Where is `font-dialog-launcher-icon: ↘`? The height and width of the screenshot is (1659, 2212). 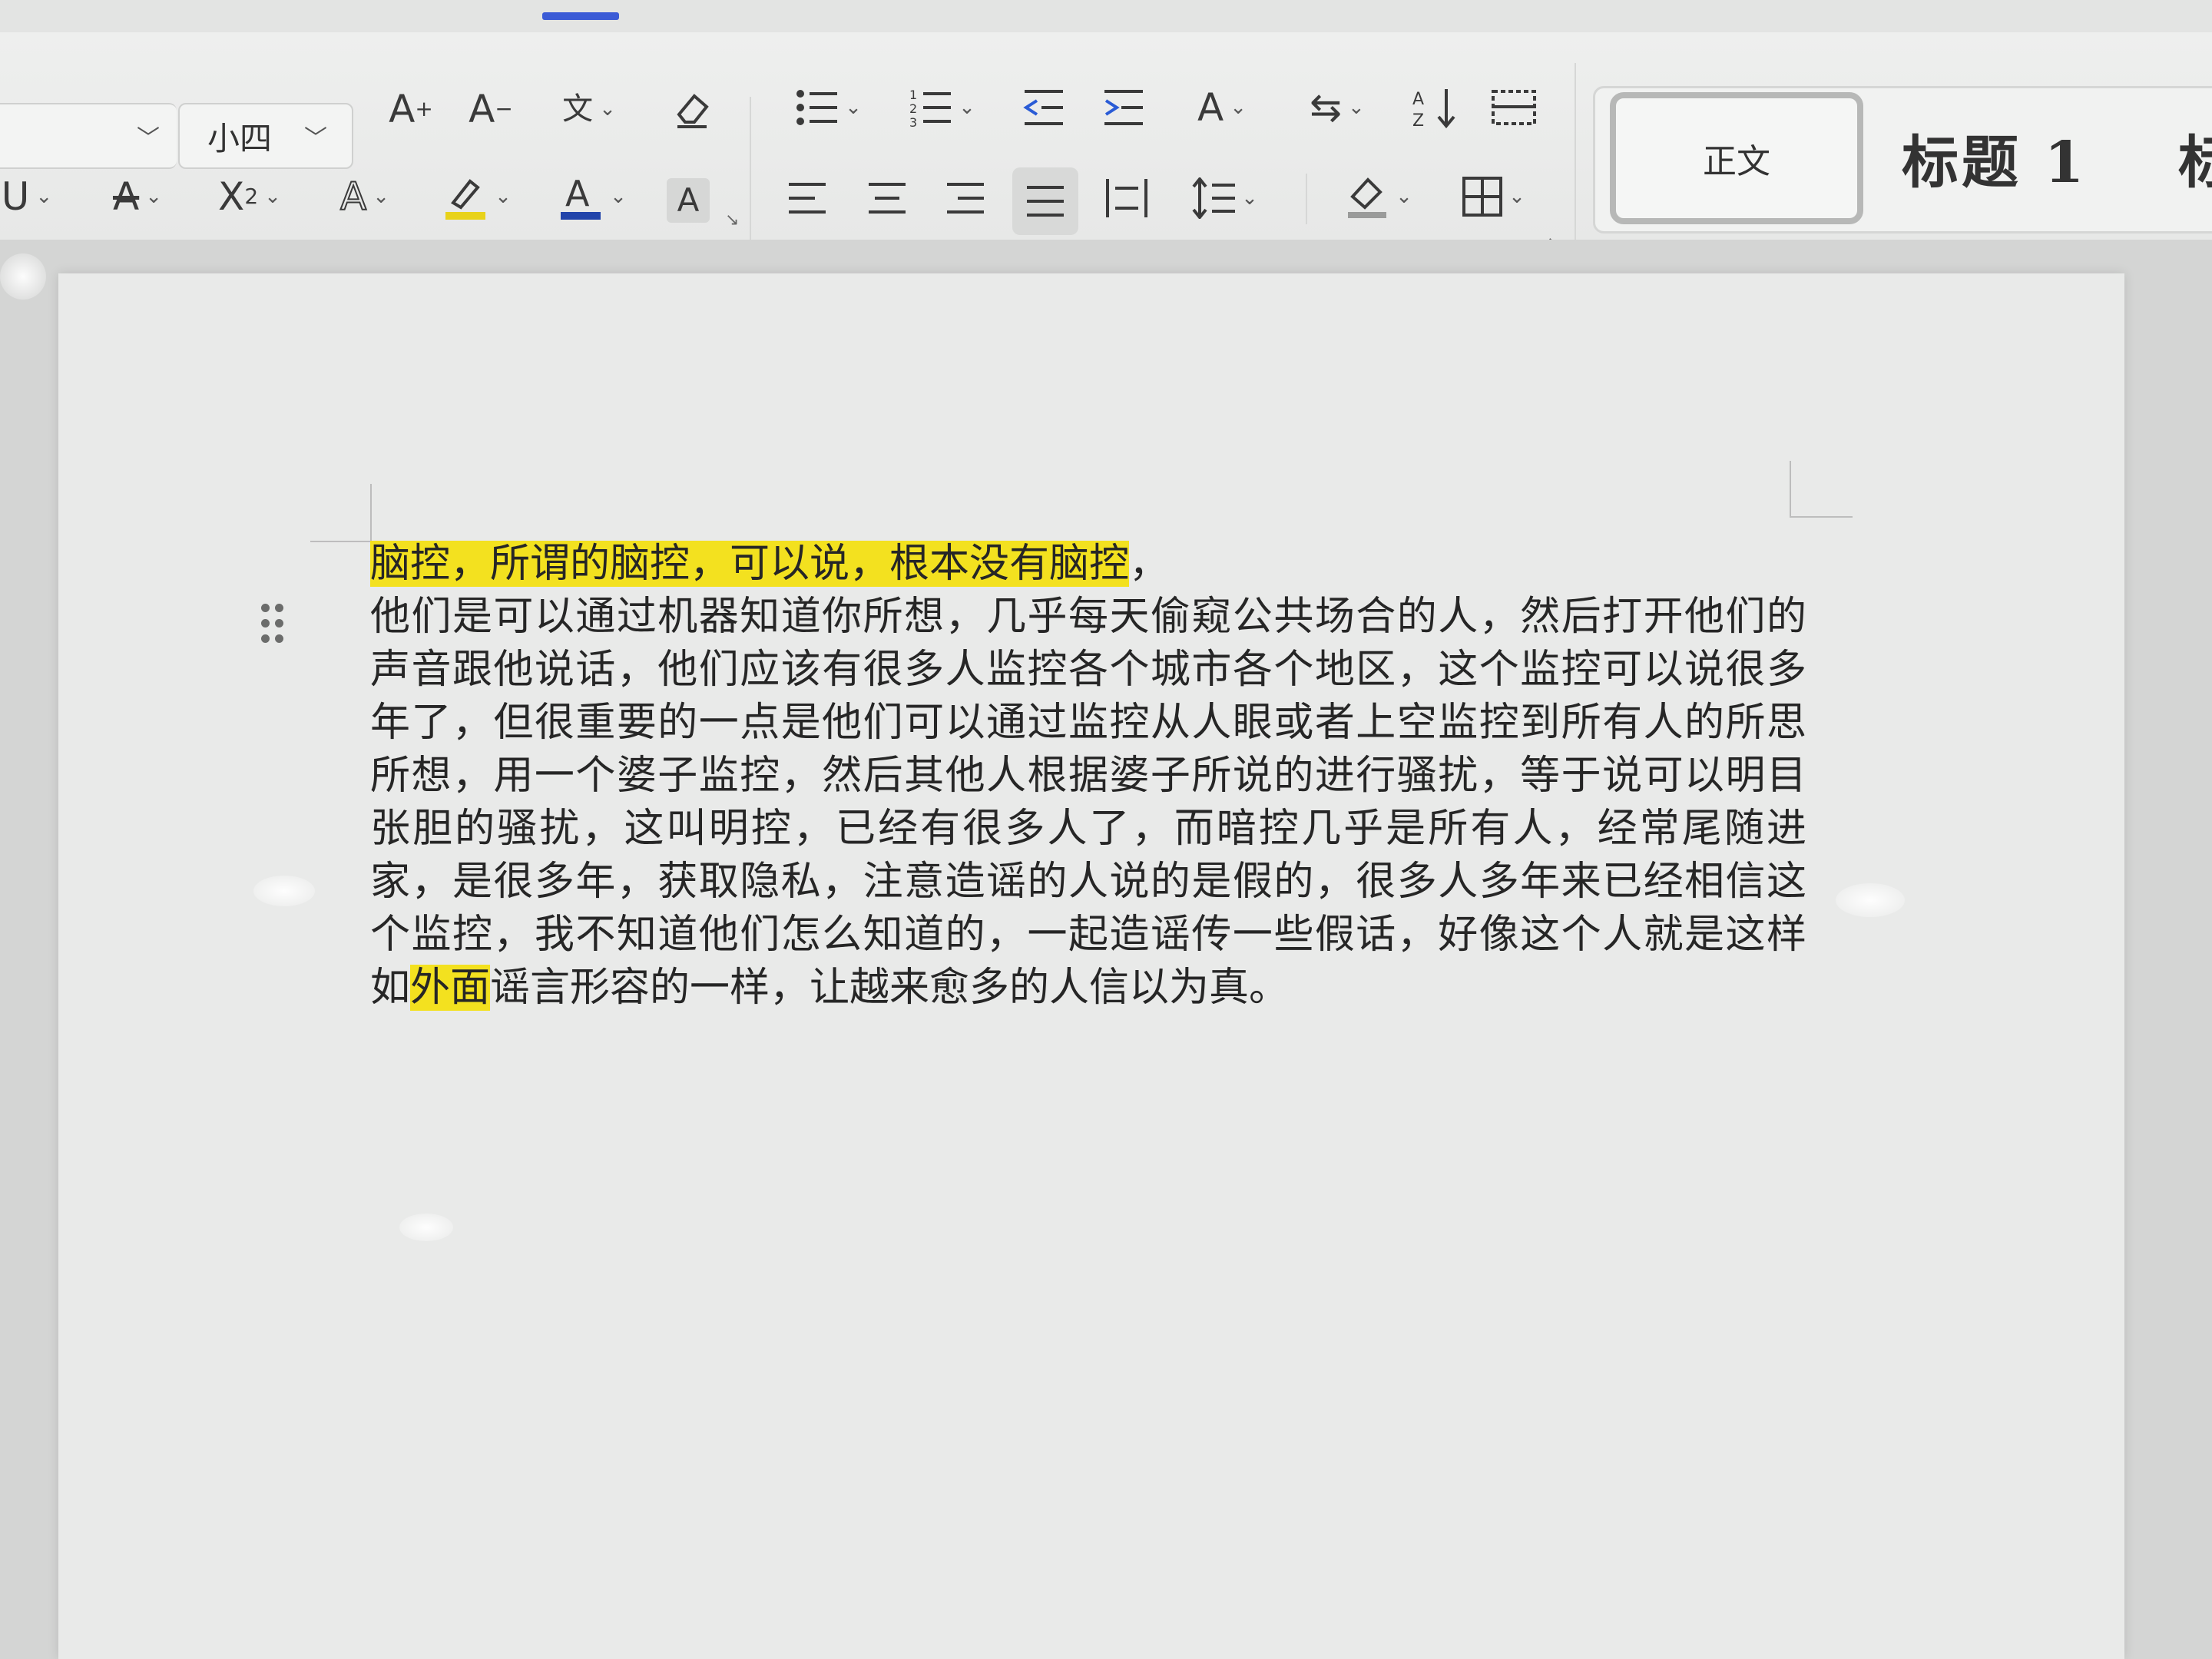 font-dialog-launcher-icon: ↘ is located at coordinates (732, 220).